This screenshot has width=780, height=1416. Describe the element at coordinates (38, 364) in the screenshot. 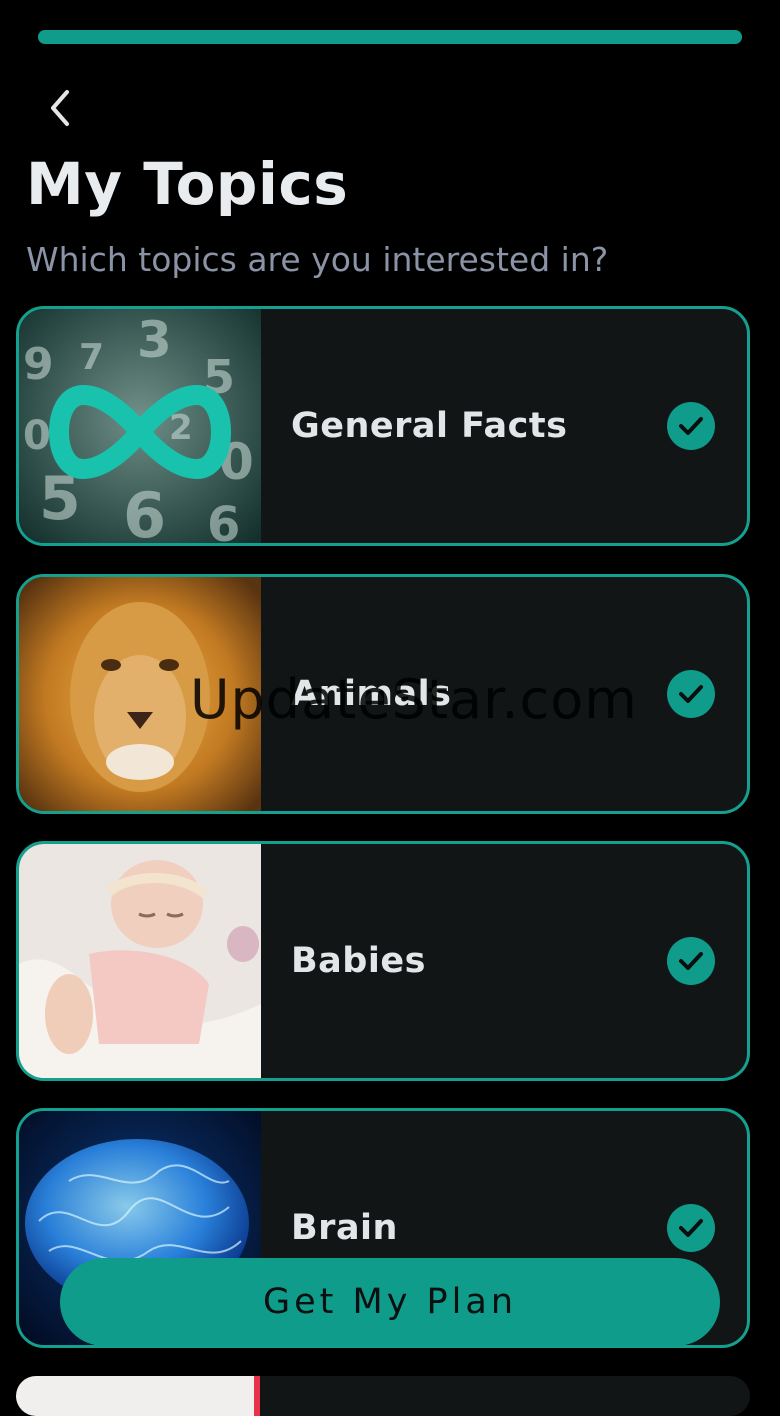

I see `svg-text: 9` at that location.